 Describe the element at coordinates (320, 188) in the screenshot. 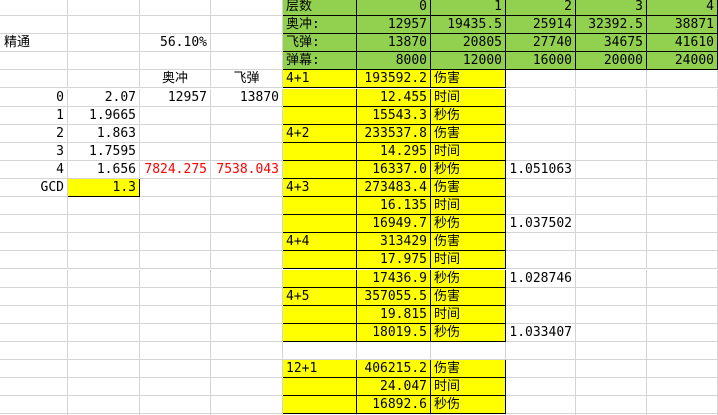

I see `group-label: 4+3` at that location.